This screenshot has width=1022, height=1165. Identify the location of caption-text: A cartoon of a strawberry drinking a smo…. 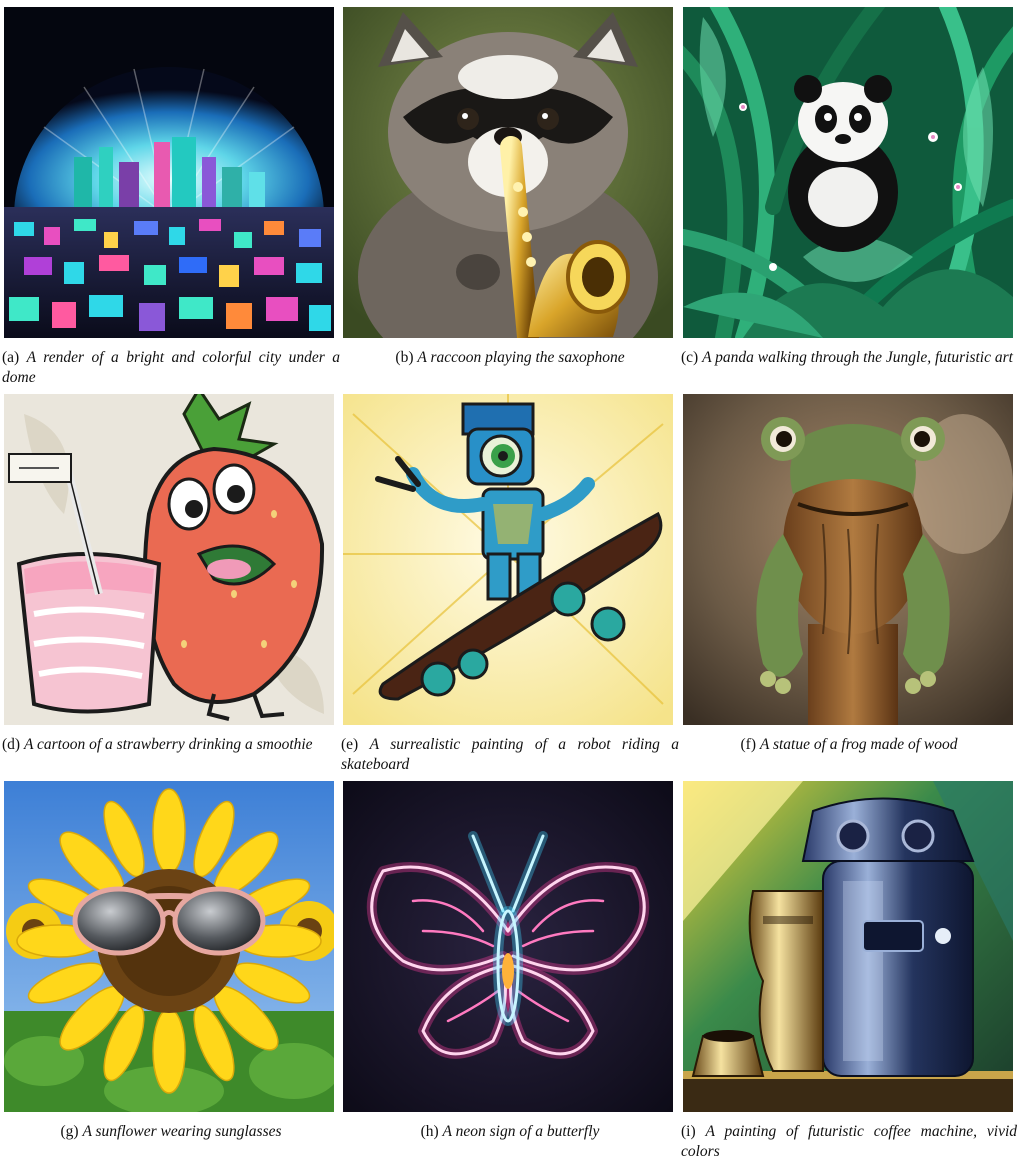
(168, 744).